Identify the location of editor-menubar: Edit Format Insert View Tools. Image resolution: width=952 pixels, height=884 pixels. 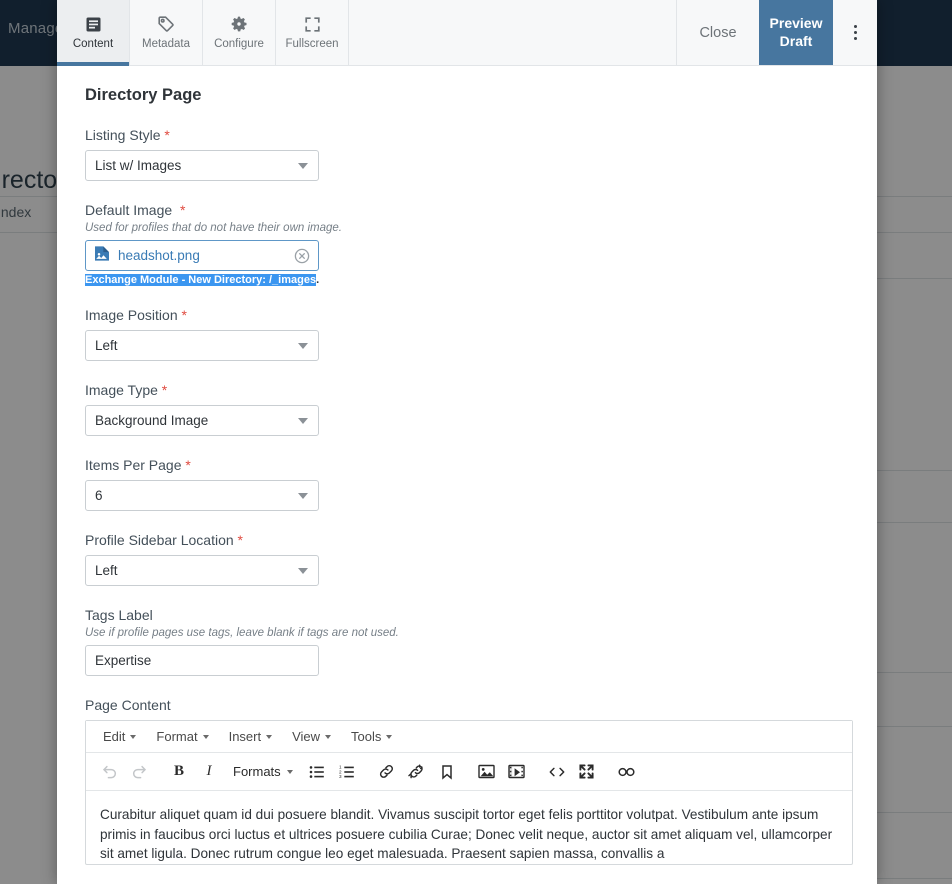
(469, 737).